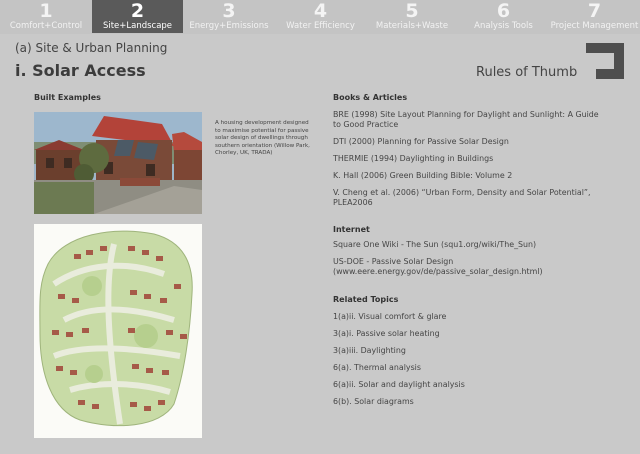 The width and height of the screenshot is (640, 454). What do you see at coordinates (468, 334) in the screenshot?
I see `related-topic-passive-solar-heating: 3(a)i. Passive solar heating` at bounding box center [468, 334].